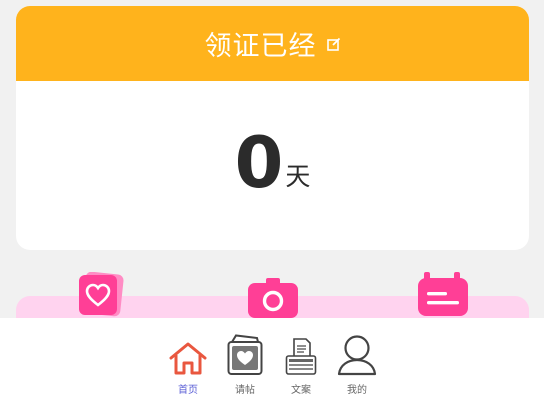 This screenshot has width=544, height=404. I want to click on heart-card-icon, so click(101, 296).